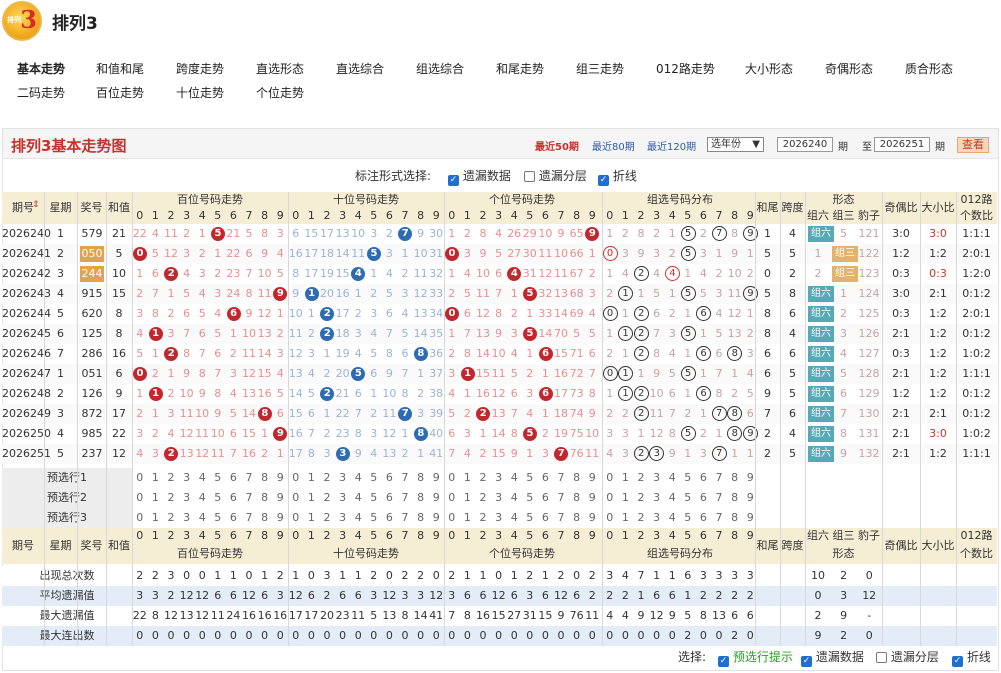  Describe the element at coordinates (849, 68) in the screenshot. I see `nav-item: 奇偶形态` at that location.